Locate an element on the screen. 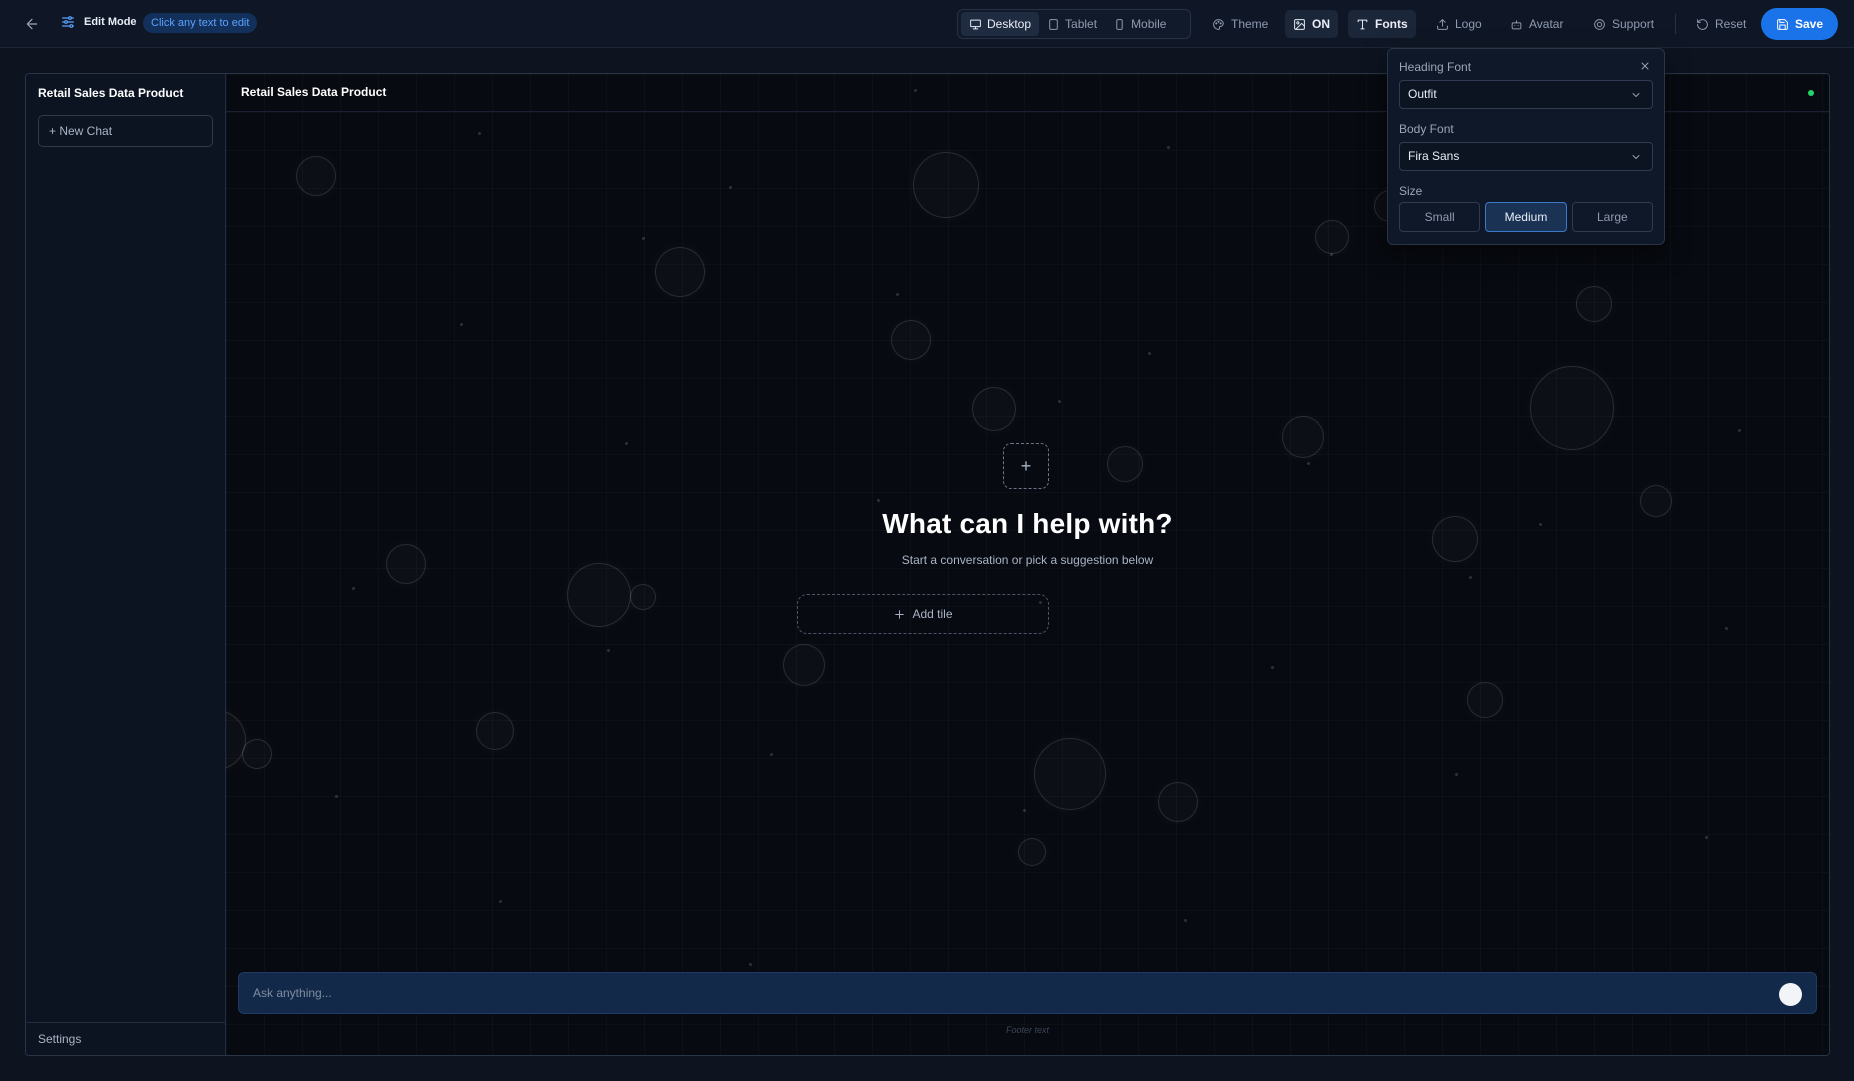 The image size is (1854, 1081). type-icon is located at coordinates (1362, 24).